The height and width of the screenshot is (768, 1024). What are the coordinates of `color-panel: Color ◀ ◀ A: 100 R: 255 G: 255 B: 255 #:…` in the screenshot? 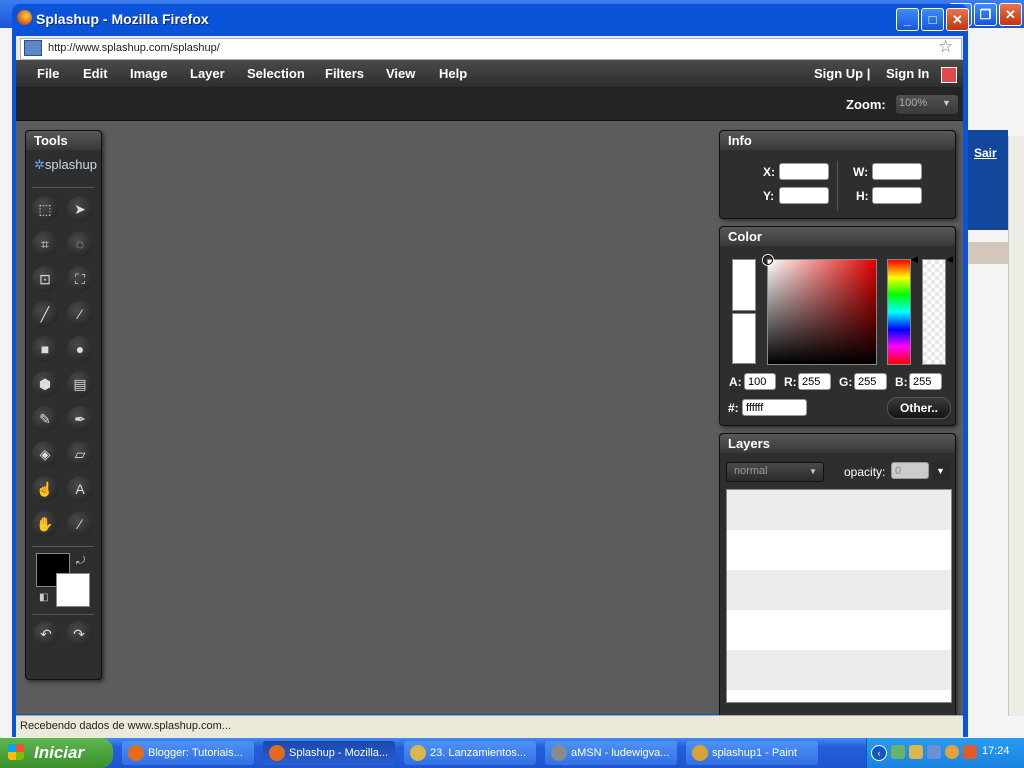 It's located at (837, 326).